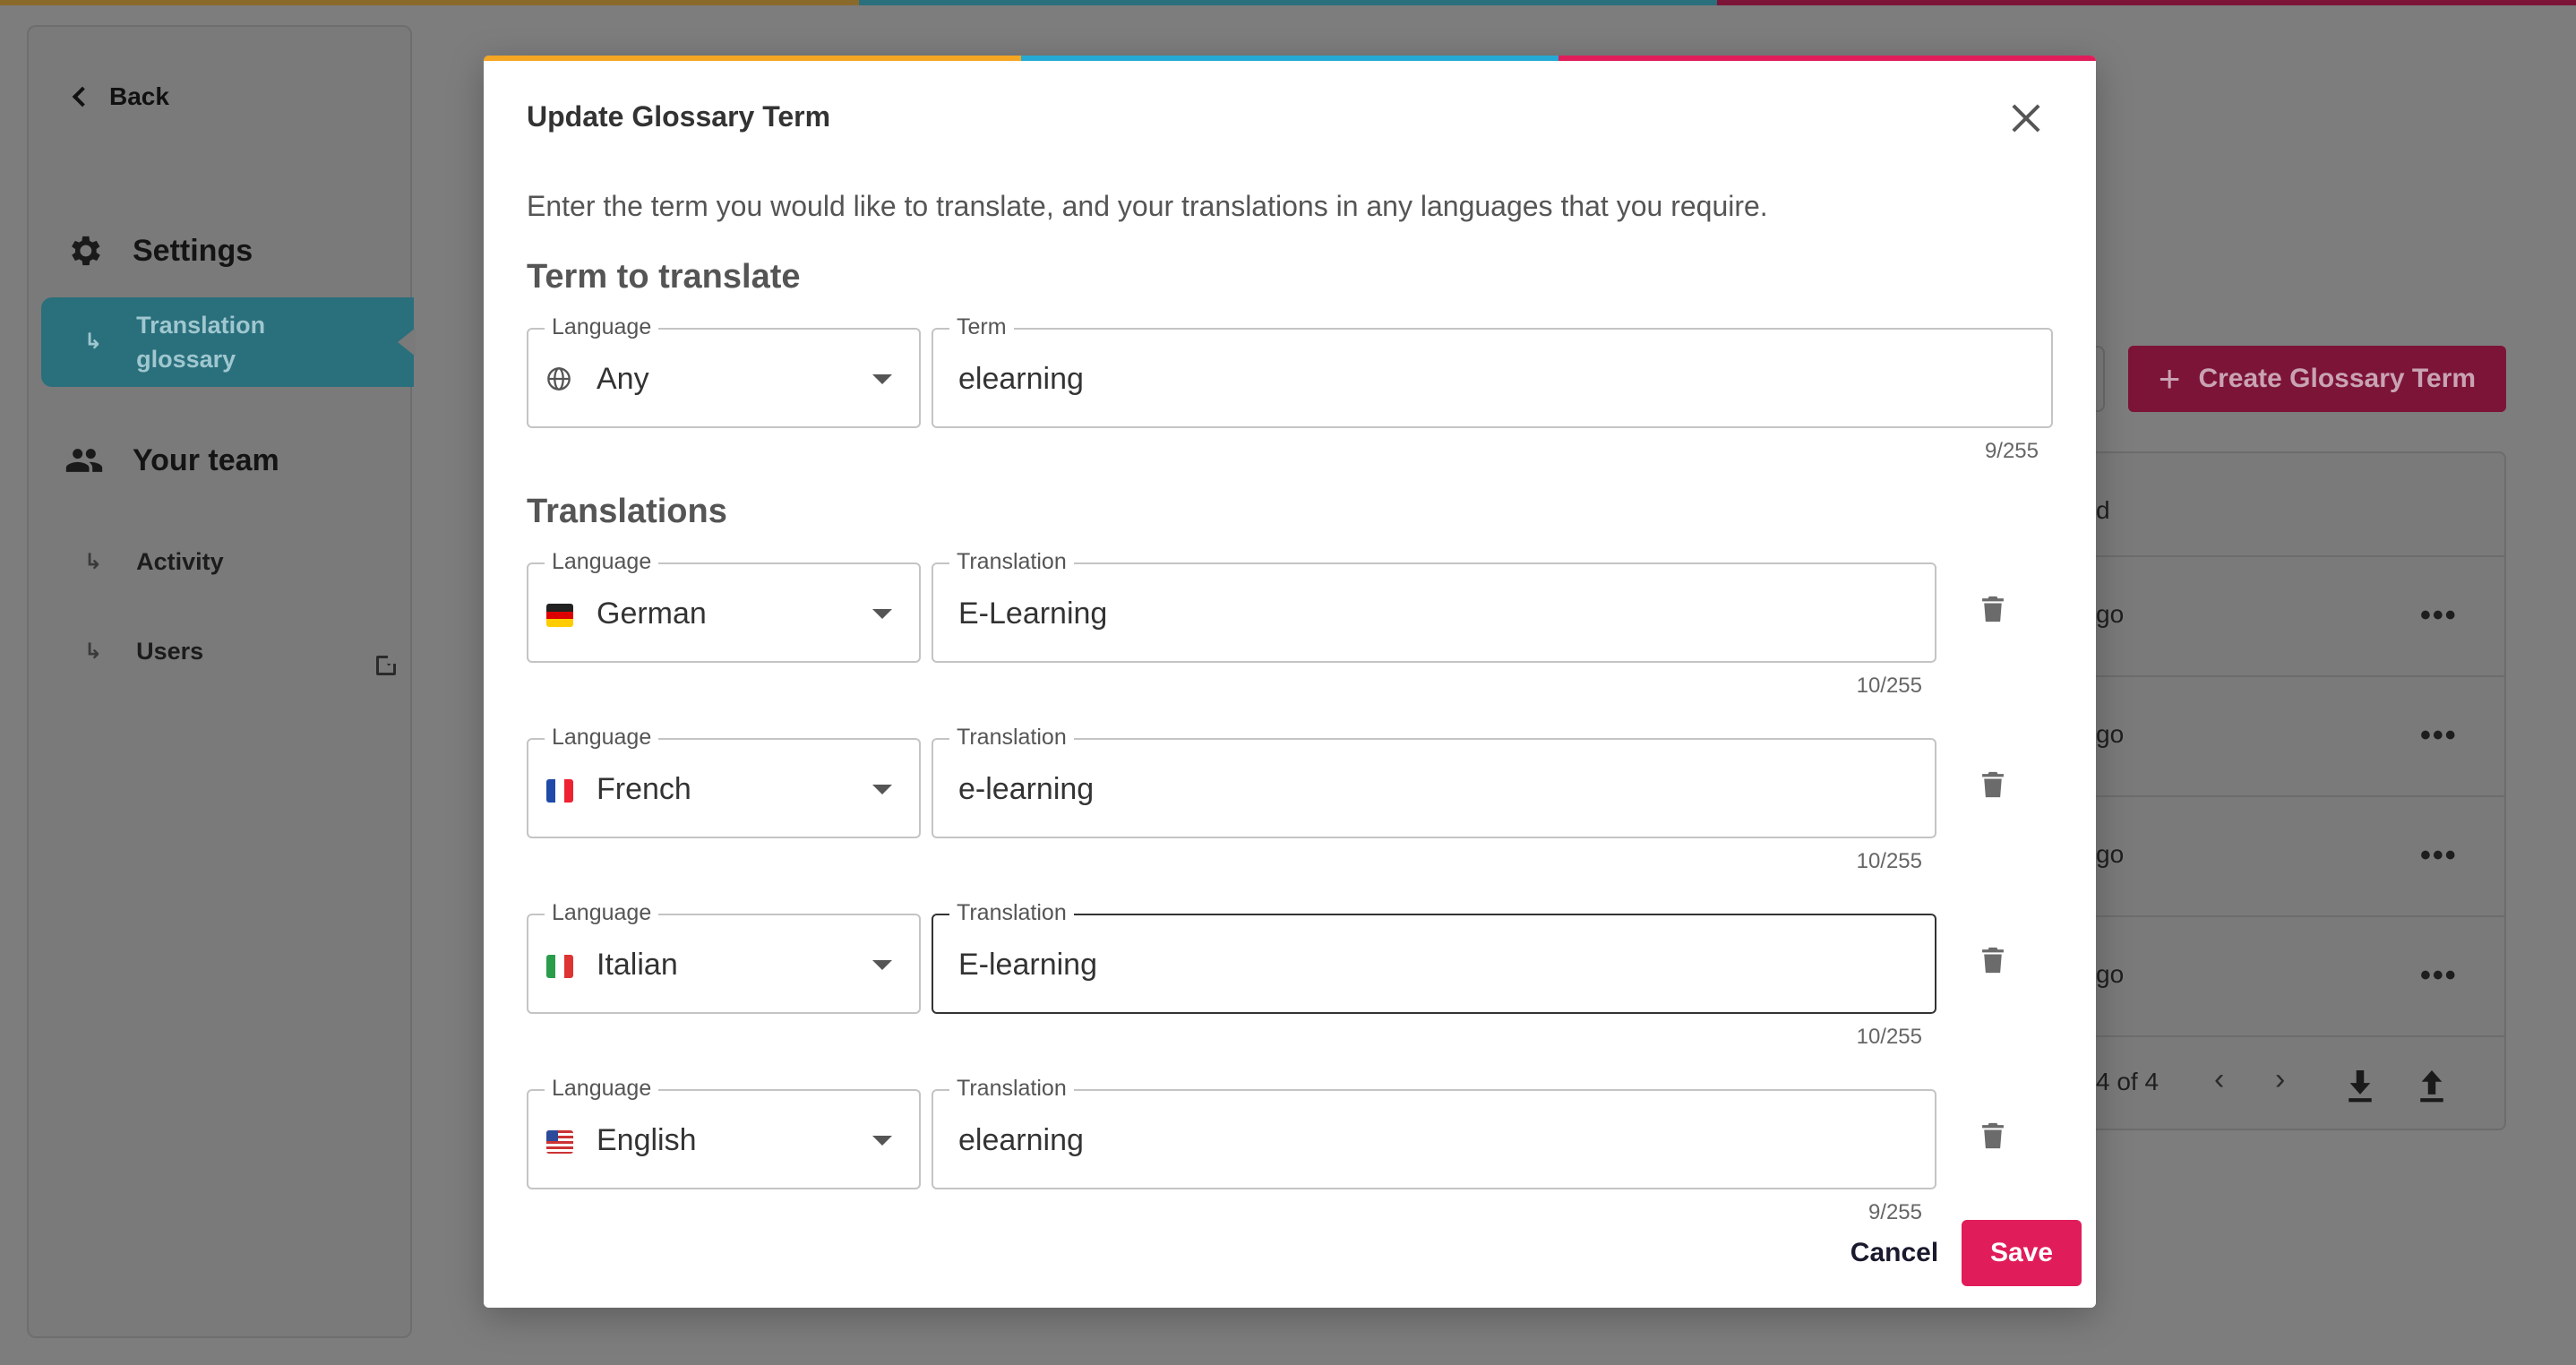 The height and width of the screenshot is (1365, 2576). Describe the element at coordinates (2337, 378) in the screenshot. I see `create-button-label: Create Glossary Term` at that location.